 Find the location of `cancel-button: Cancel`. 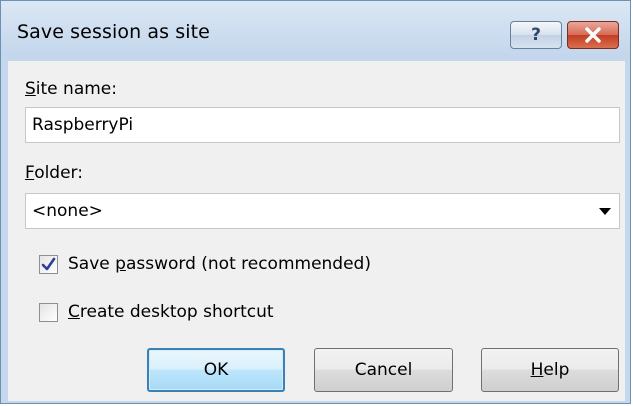

cancel-button: Cancel is located at coordinates (383, 370).